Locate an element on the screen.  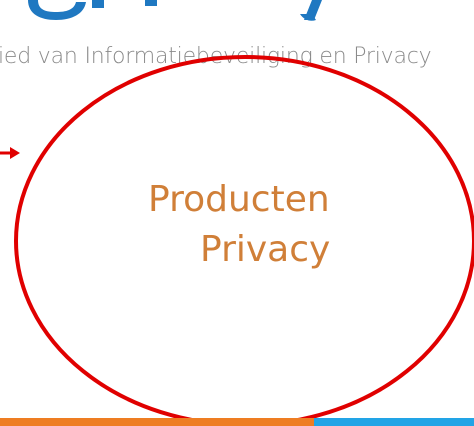
bottom-accent-bar-blue is located at coordinates (394, 422).